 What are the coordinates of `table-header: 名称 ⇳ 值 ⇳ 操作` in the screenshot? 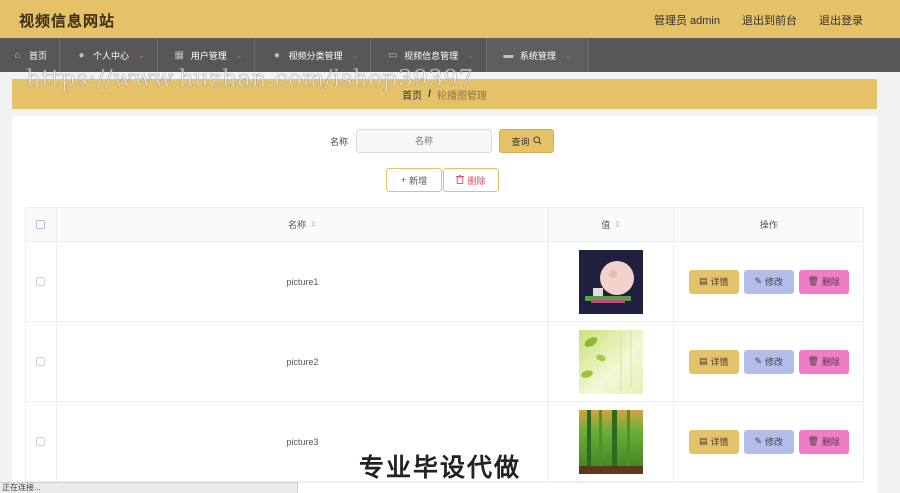 It's located at (444, 225).